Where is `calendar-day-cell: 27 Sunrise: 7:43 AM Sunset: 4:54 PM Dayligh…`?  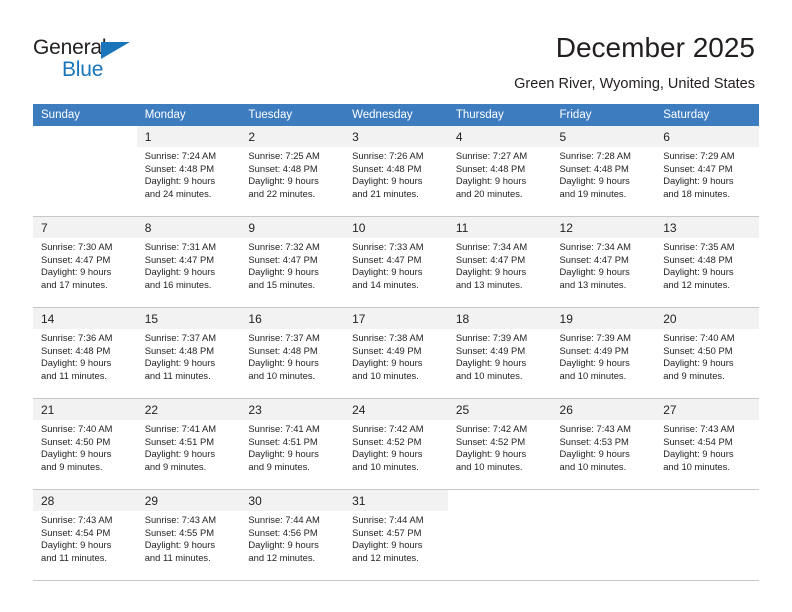
calendar-day-cell: 27 Sunrise: 7:43 AM Sunset: 4:54 PM Dayligh… is located at coordinates (707, 444).